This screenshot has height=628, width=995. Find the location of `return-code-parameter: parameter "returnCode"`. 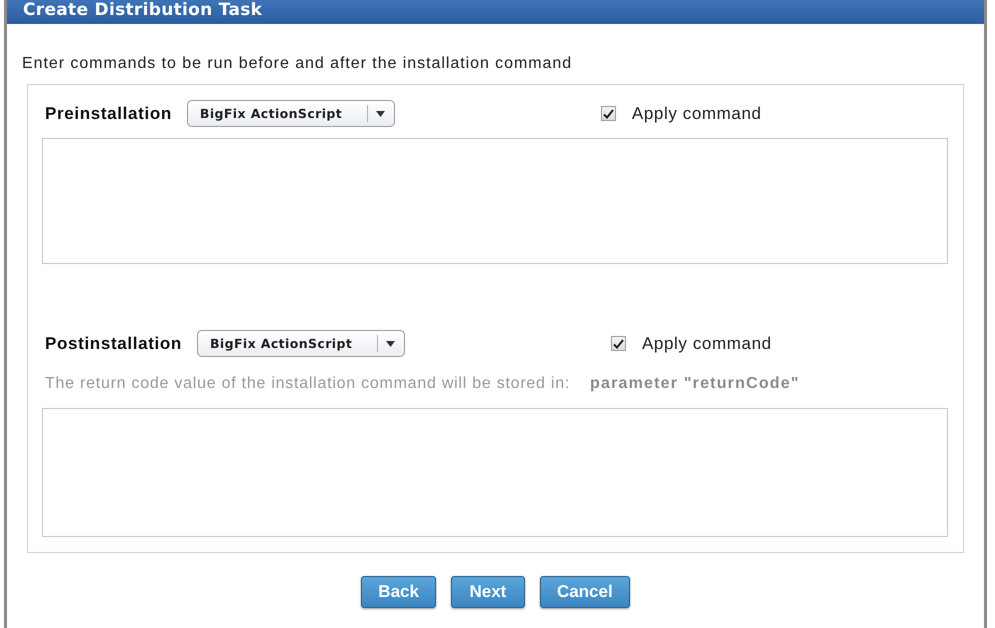

return-code-parameter: parameter "returnCode" is located at coordinates (695, 384).